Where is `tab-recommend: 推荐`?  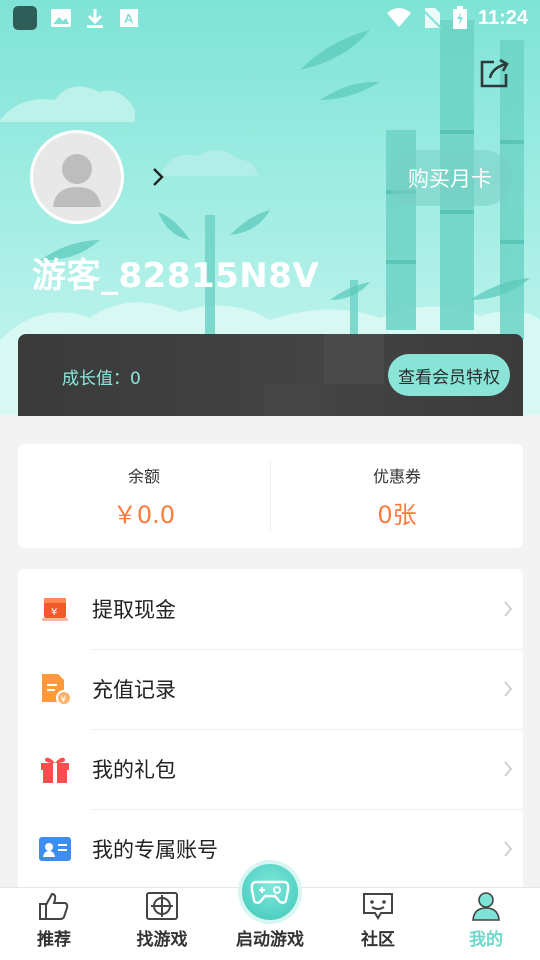
tab-recommend: 推荐 is located at coordinates (54, 924).